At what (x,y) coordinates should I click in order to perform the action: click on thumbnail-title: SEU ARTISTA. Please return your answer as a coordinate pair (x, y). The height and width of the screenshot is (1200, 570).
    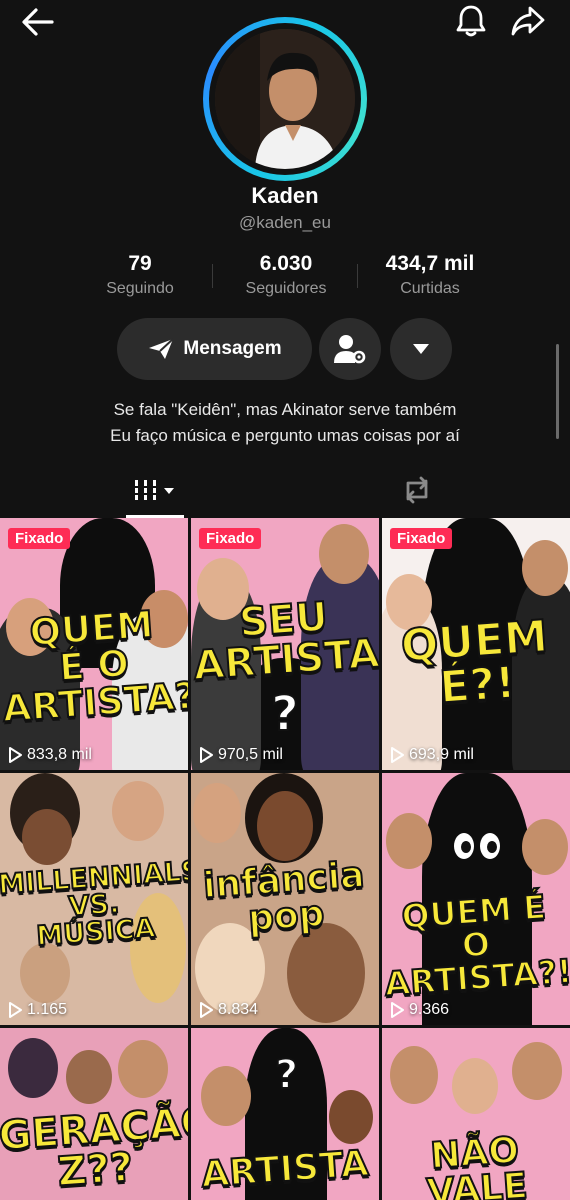
    Looking at the image, I should click on (285, 641).